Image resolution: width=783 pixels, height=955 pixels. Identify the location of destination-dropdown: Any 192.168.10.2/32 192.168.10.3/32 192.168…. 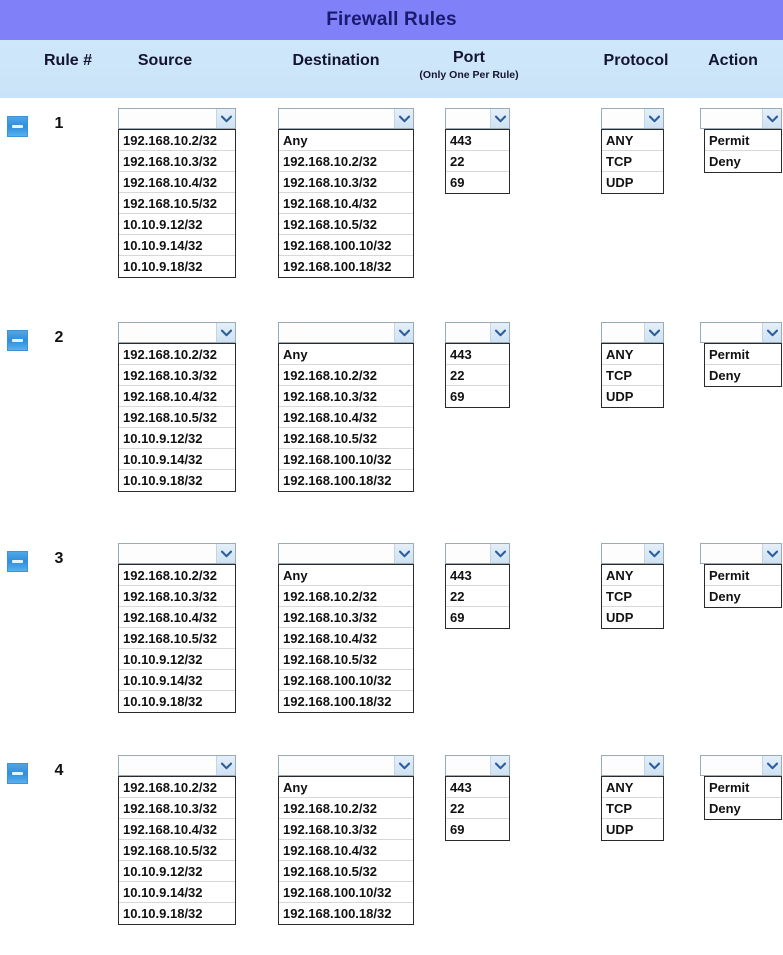
(346, 628).